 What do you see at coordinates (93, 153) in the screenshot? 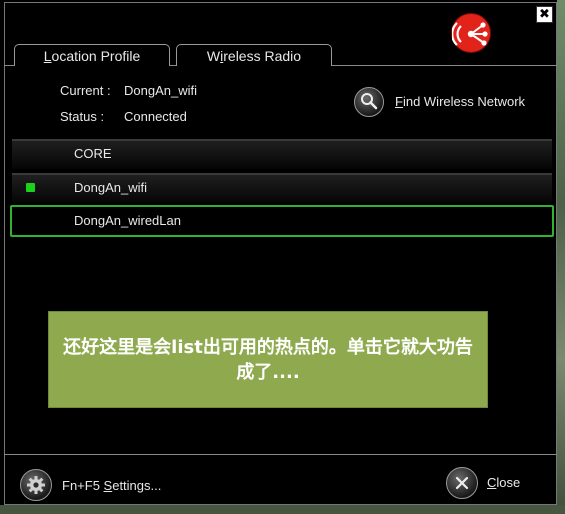
I see `profile-name: CORE` at bounding box center [93, 153].